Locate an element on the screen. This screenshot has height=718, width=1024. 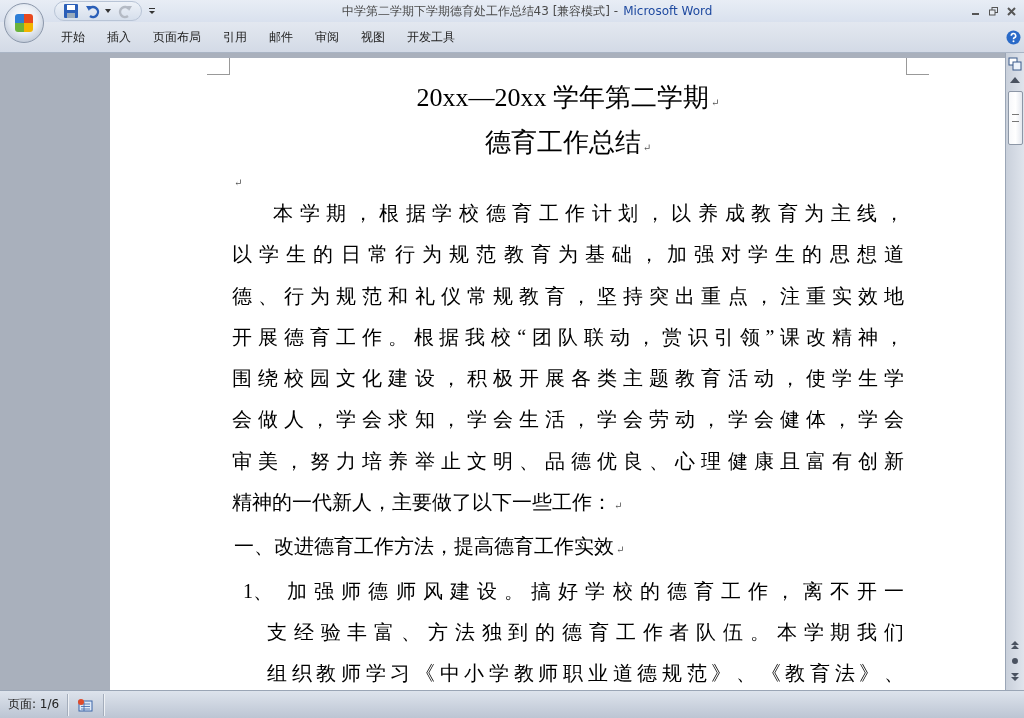
dropdown-caret-icon is located at coordinates (108, 11).